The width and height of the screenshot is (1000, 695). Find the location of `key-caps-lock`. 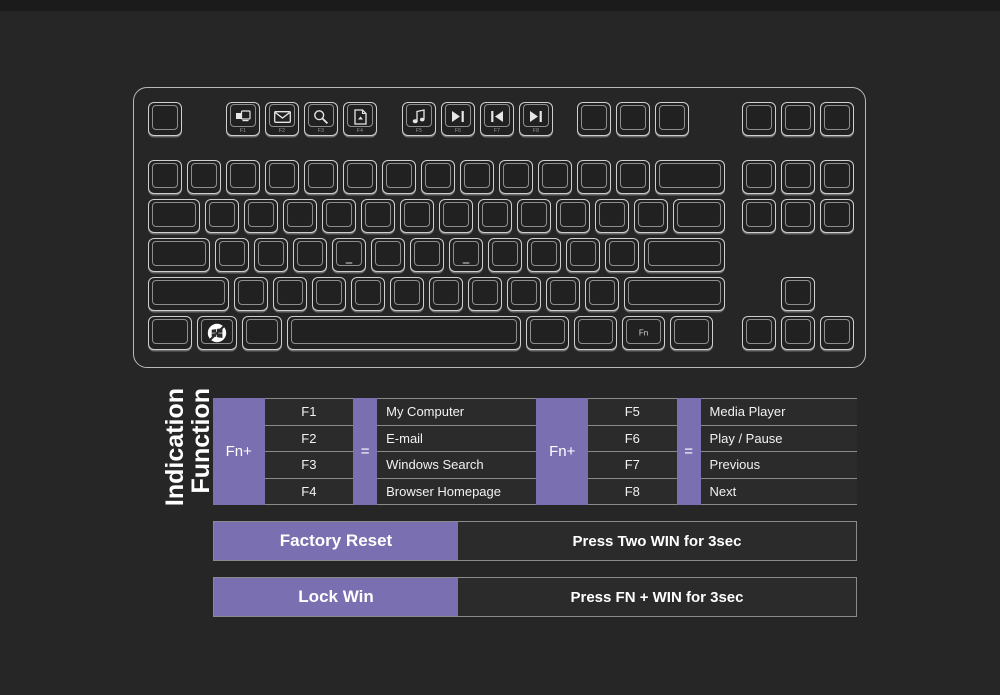

key-caps-lock is located at coordinates (179, 255).